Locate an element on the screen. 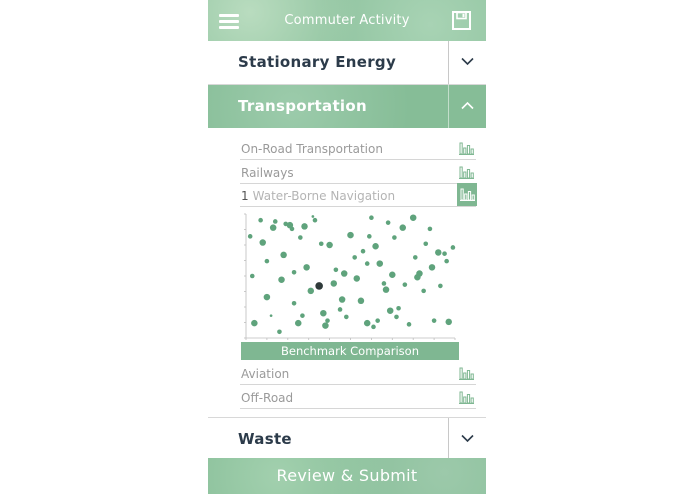 The height and width of the screenshot is (494, 695). chevron-up-icon is located at coordinates (467, 105).